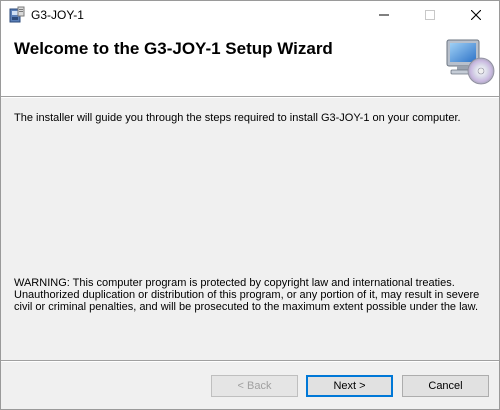 The height and width of the screenshot is (410, 500). I want to click on window-title: G3-JOY-1, so click(57, 15).